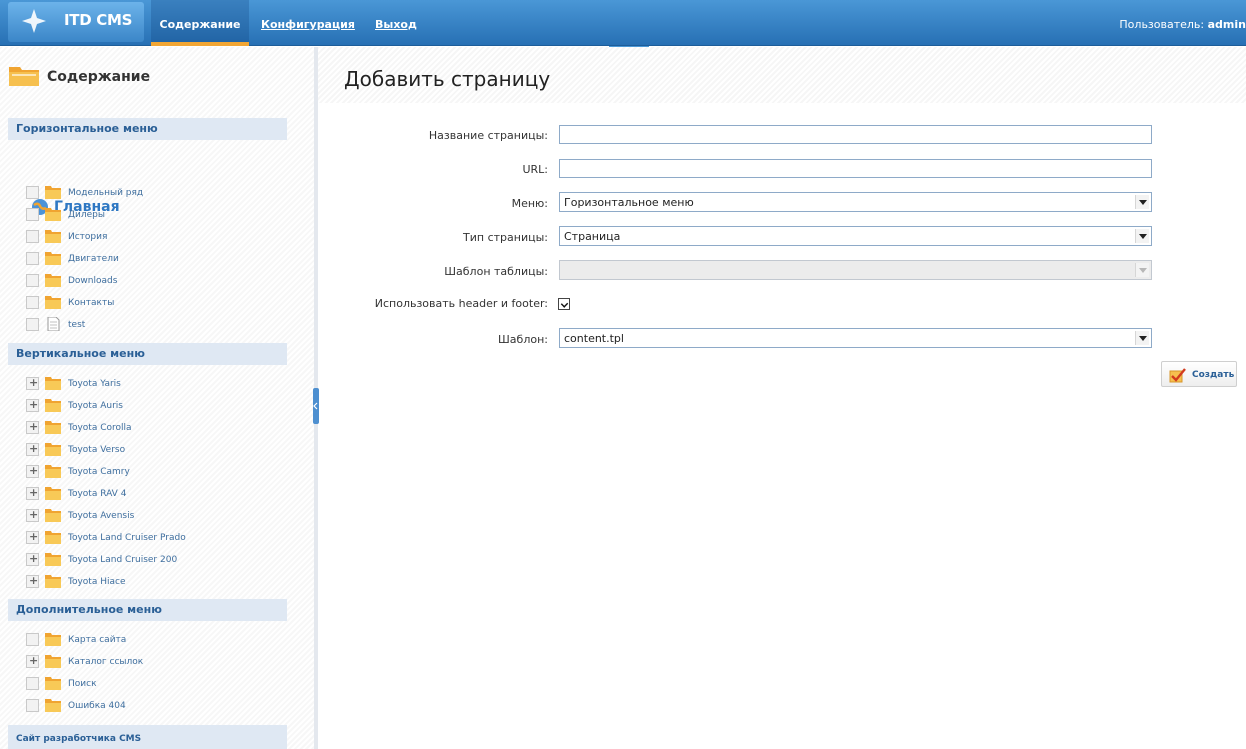 The image size is (1246, 749). I want to click on tree-item-label: Toyota Land Cruiser Prado, so click(127, 538).